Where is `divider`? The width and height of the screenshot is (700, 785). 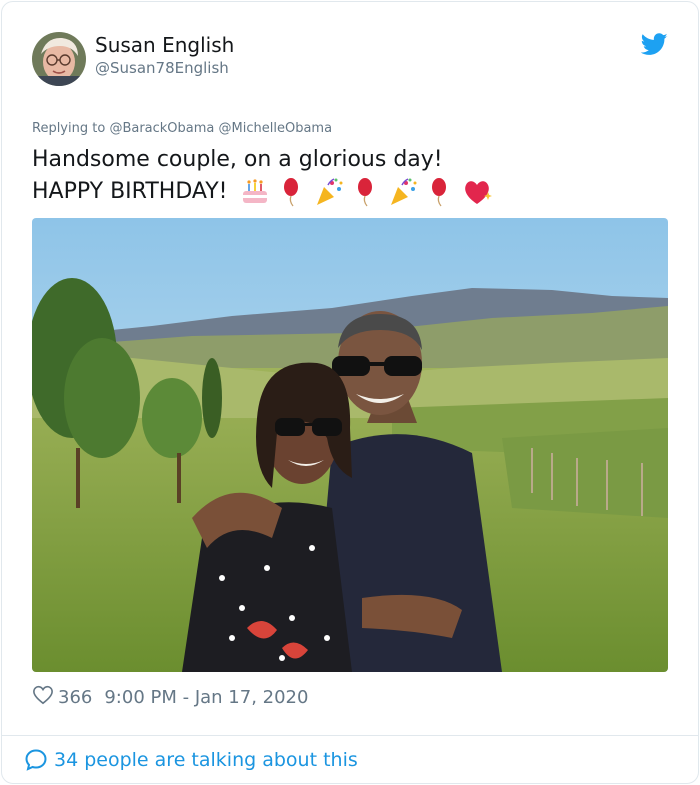 divider is located at coordinates (350, 735).